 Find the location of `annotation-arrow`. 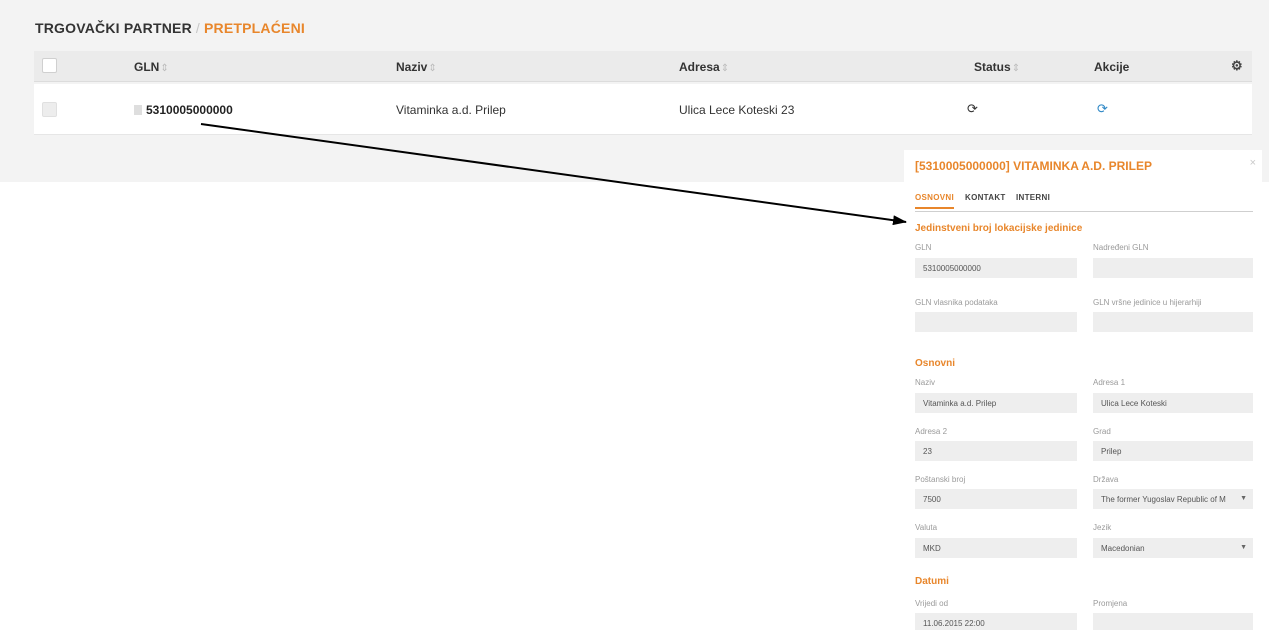

annotation-arrow is located at coordinates (553, 174).